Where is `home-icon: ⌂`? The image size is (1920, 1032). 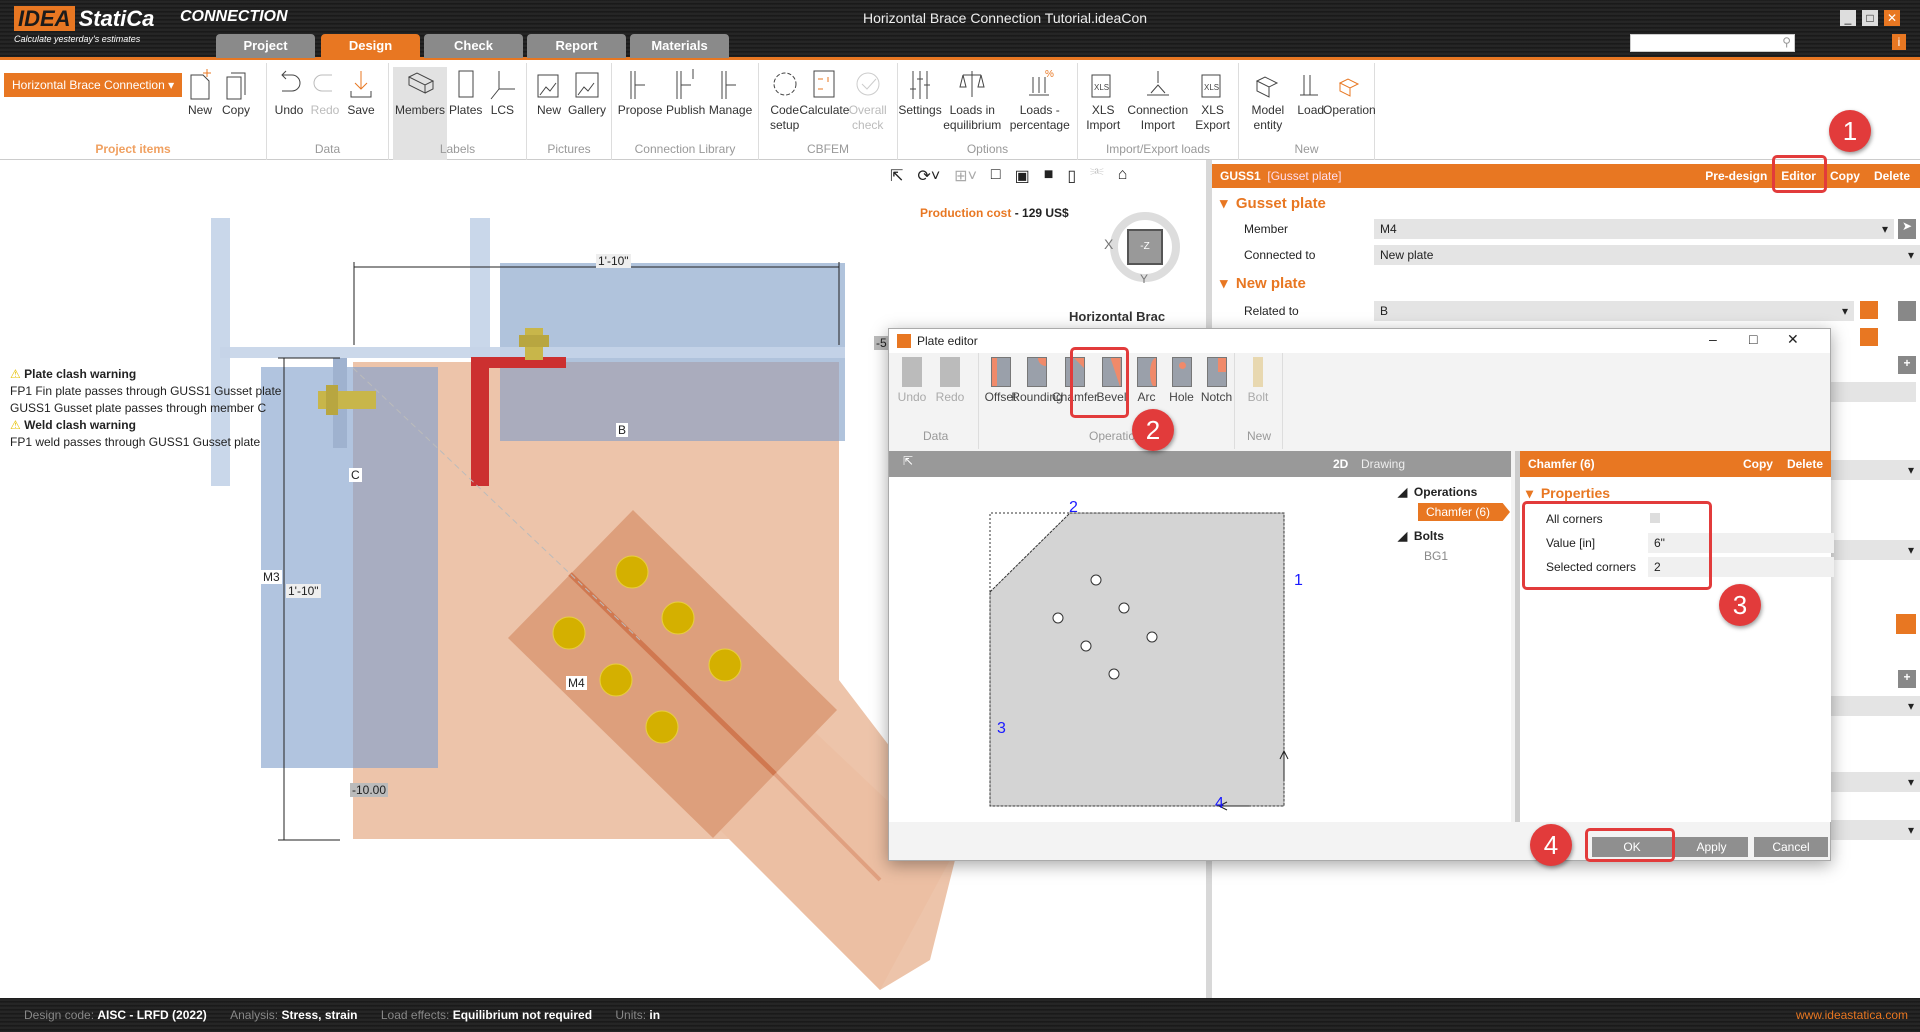 home-icon: ⌂ is located at coordinates (1123, 176).